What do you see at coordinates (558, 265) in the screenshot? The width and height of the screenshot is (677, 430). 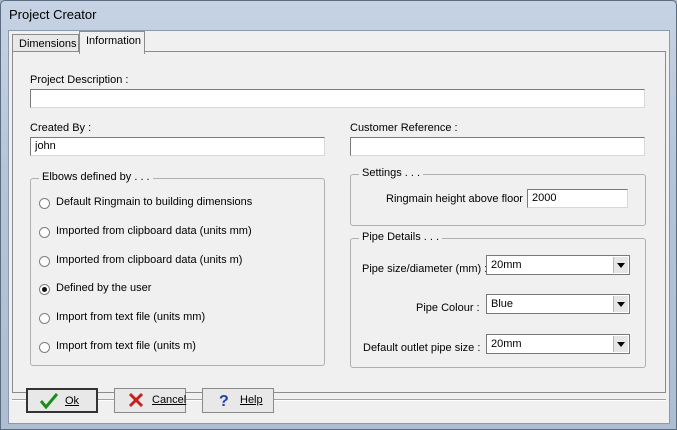 I see `pipe-size-select: 20mm` at bounding box center [558, 265].